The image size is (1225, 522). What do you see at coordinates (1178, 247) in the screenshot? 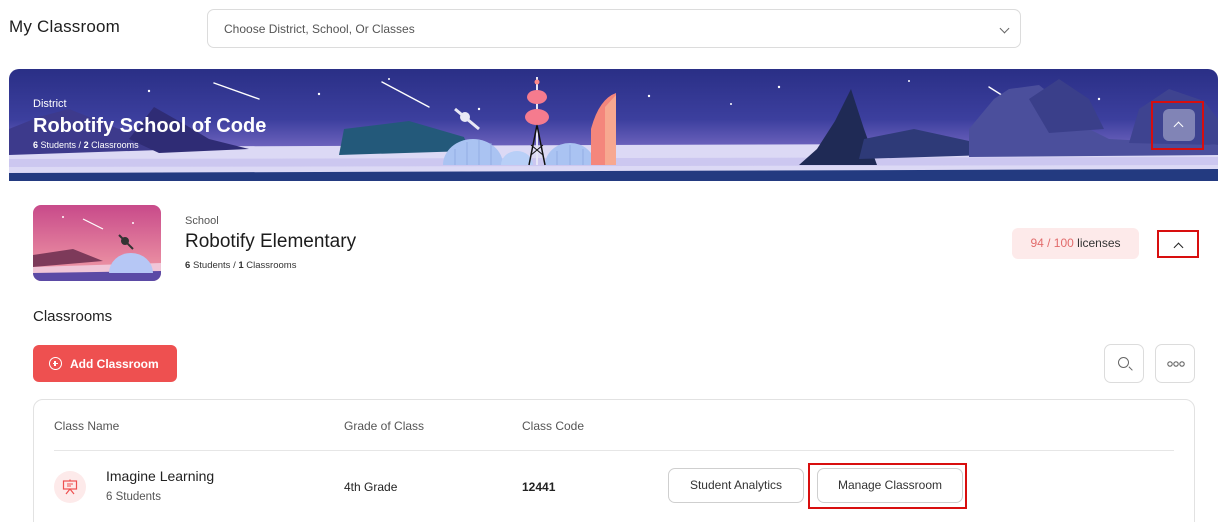
I see `chevron-up-icon` at bounding box center [1178, 247].